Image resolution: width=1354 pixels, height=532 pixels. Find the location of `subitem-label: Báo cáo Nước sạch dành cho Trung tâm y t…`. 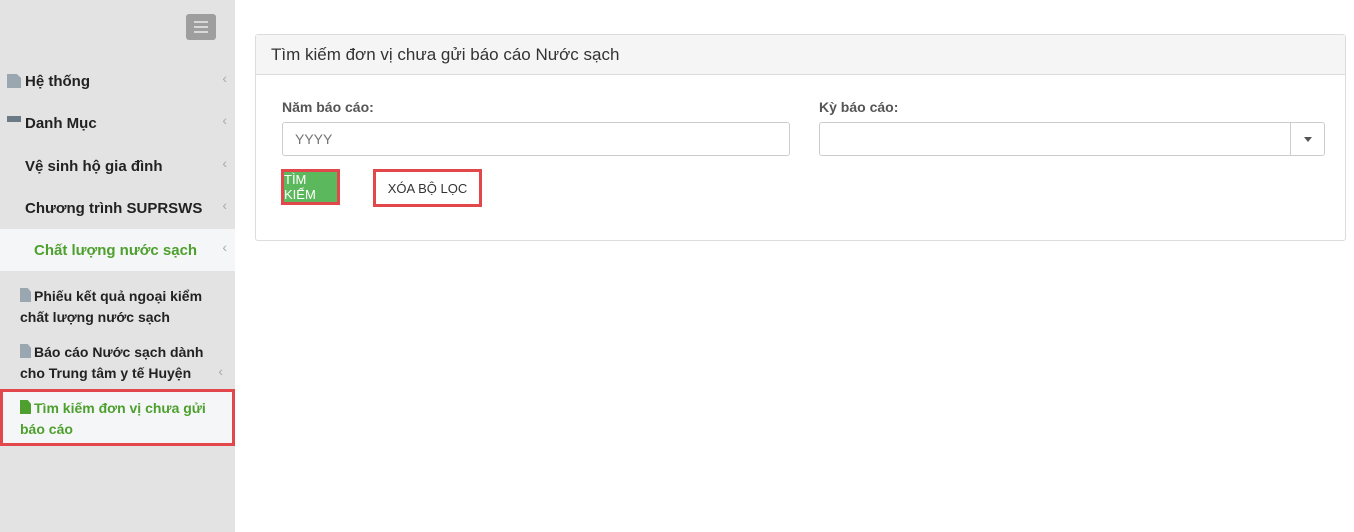

subitem-label: Báo cáo Nước sạch dành cho Trung tâm y t… is located at coordinates (112, 362).